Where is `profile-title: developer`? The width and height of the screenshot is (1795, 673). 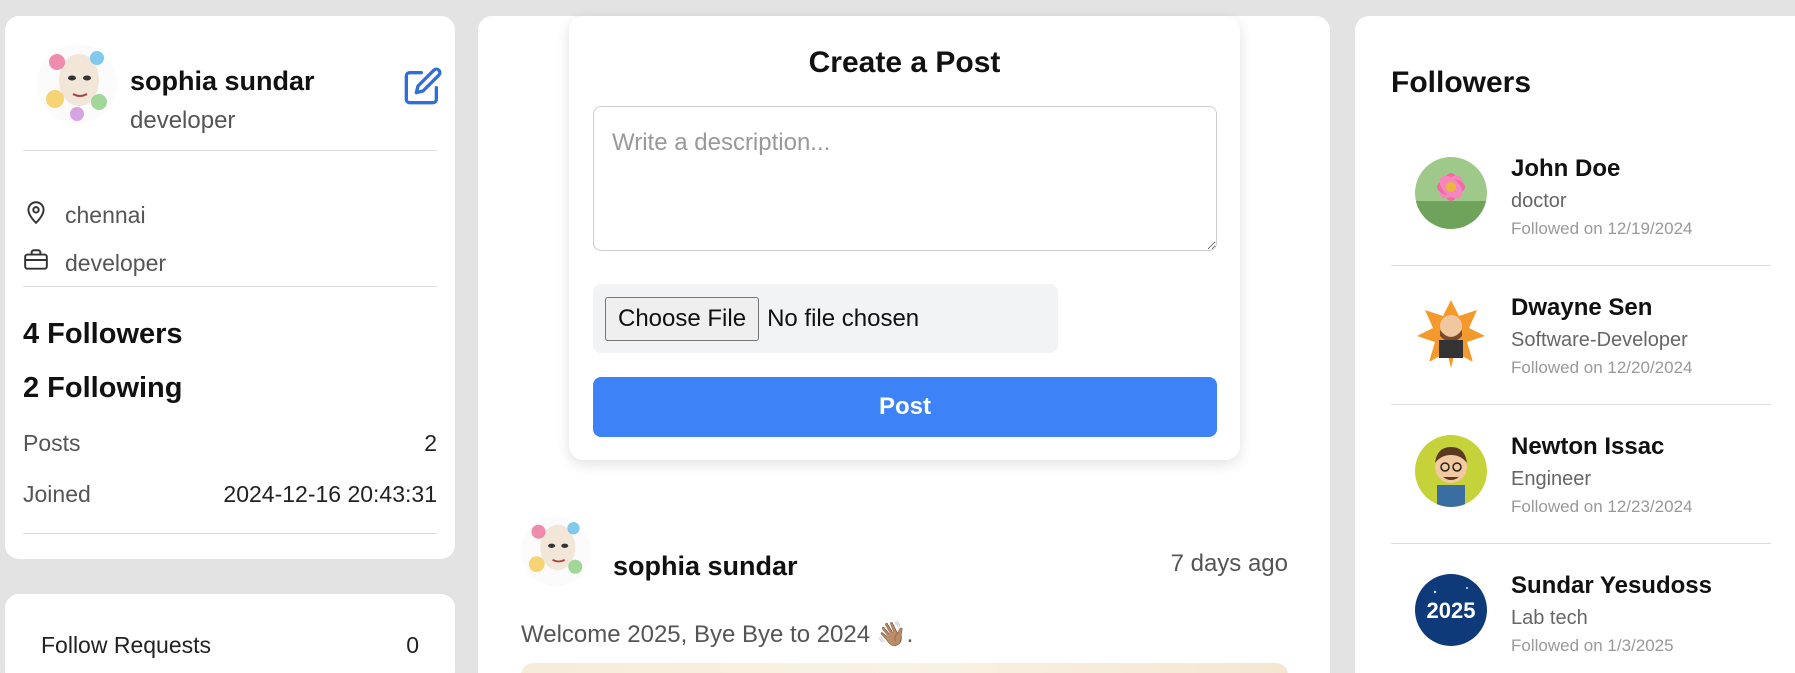 profile-title: developer is located at coordinates (183, 120).